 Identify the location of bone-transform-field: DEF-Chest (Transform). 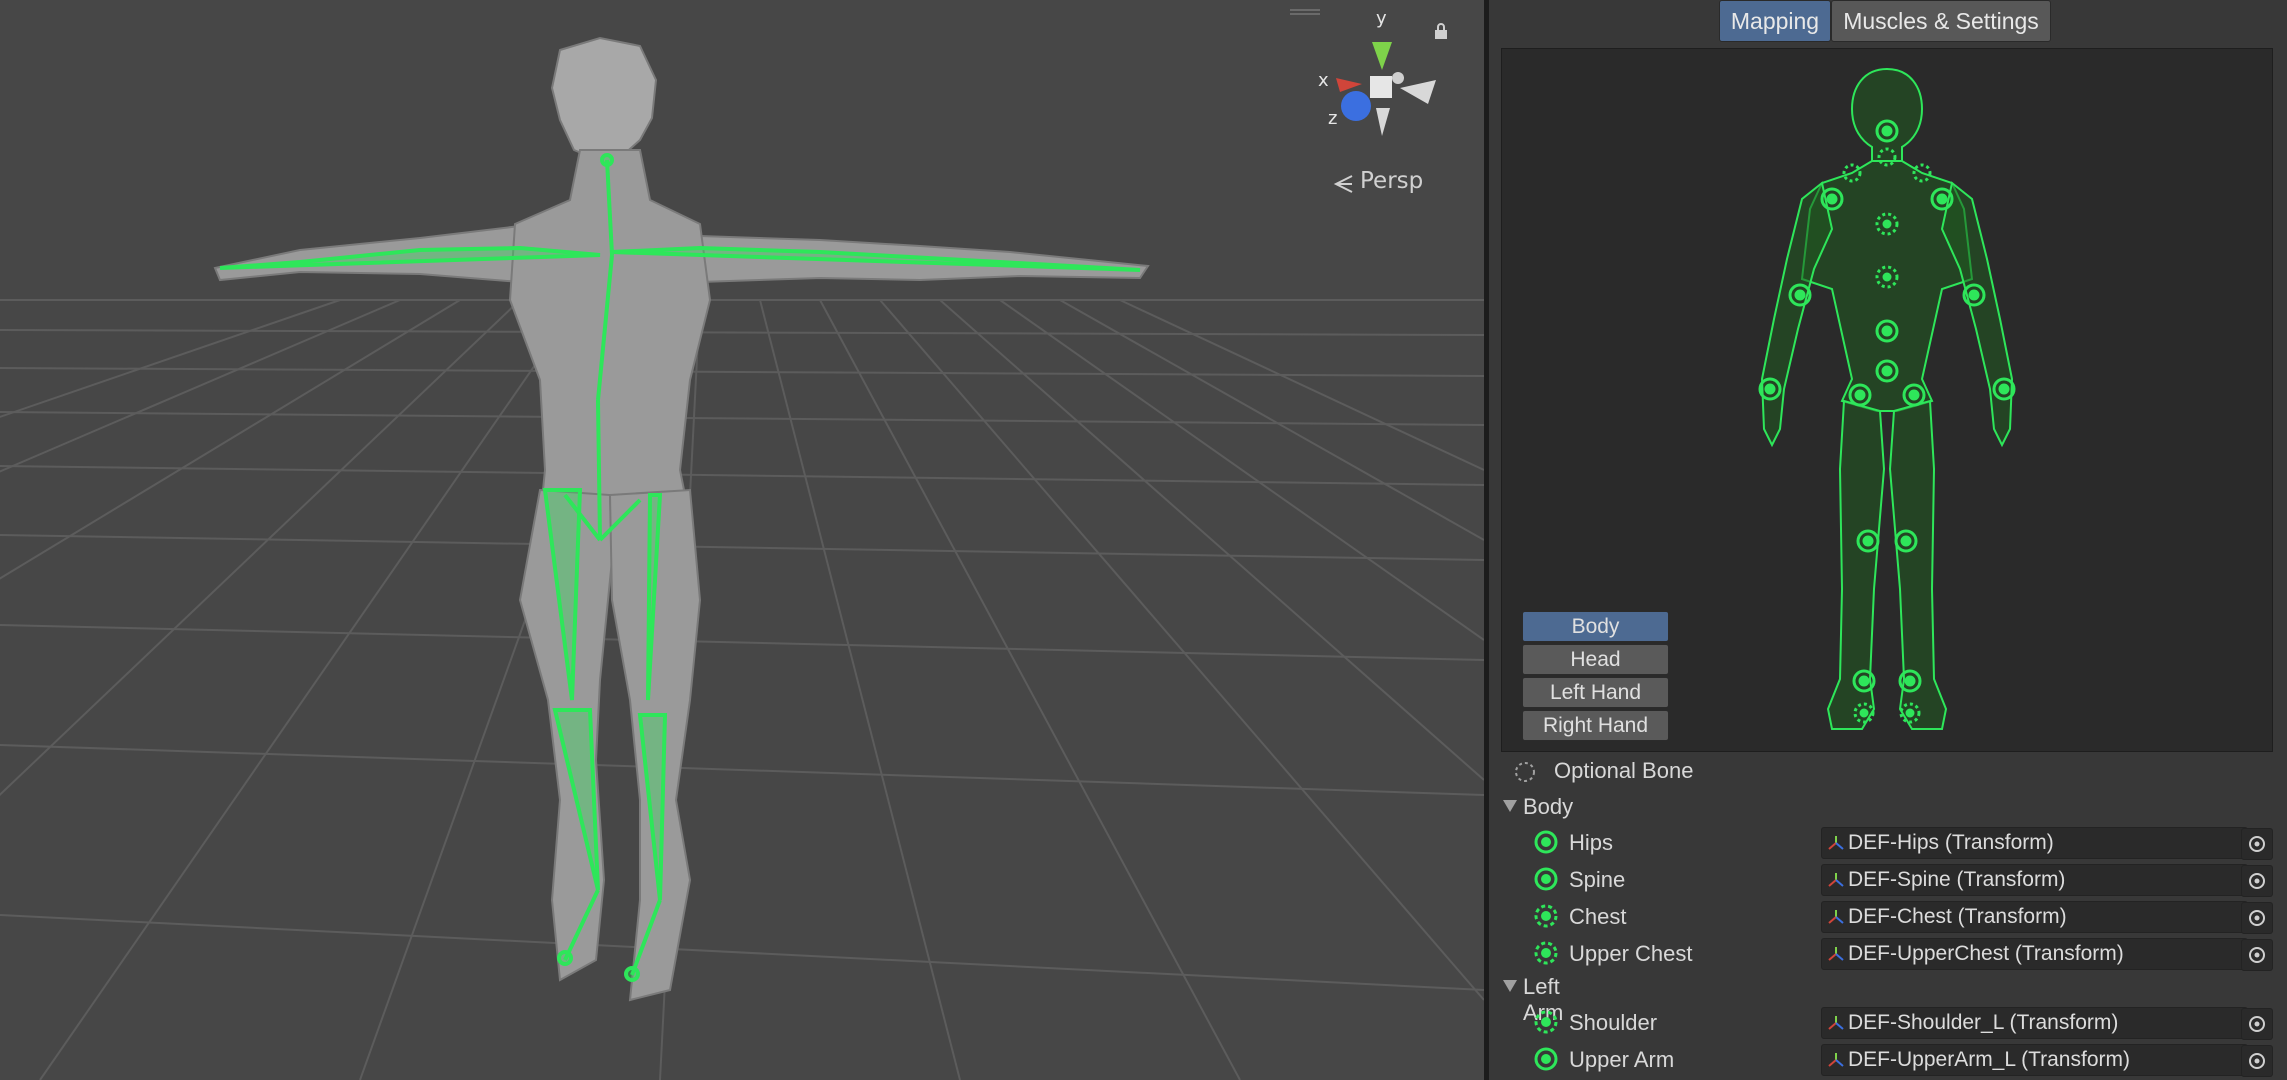
(2034, 917).